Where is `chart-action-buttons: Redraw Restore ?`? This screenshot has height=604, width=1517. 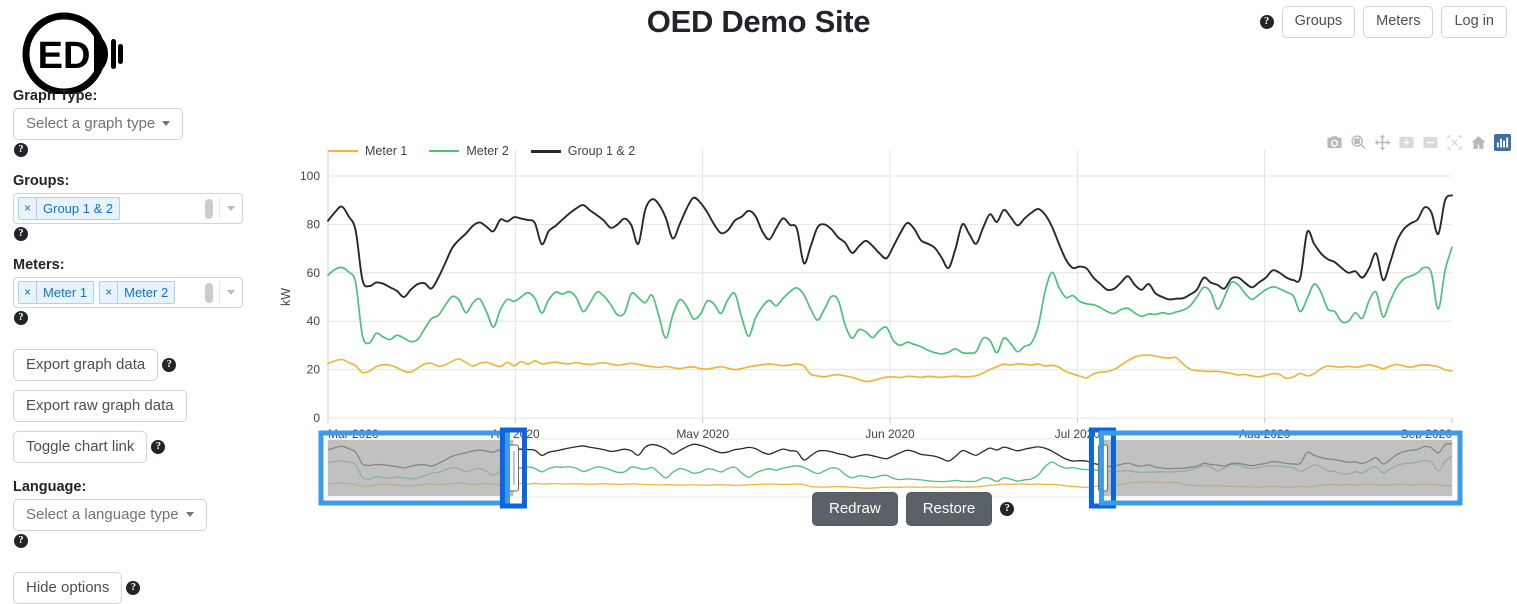
chart-action-buttons: Redraw Restore ? is located at coordinates (913, 509).